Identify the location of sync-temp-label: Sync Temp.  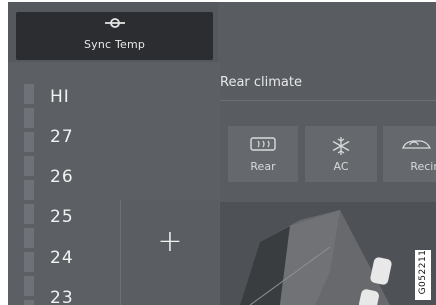
(114, 44).